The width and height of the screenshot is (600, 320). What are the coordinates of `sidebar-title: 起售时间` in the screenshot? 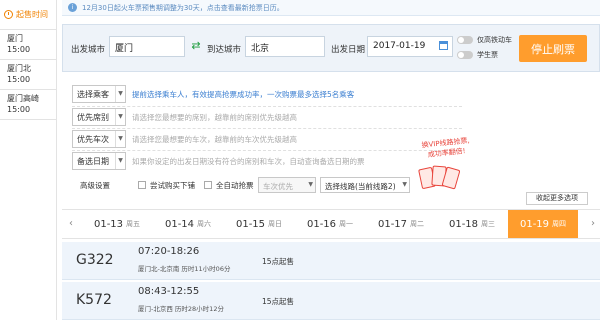 It's located at (32, 14).